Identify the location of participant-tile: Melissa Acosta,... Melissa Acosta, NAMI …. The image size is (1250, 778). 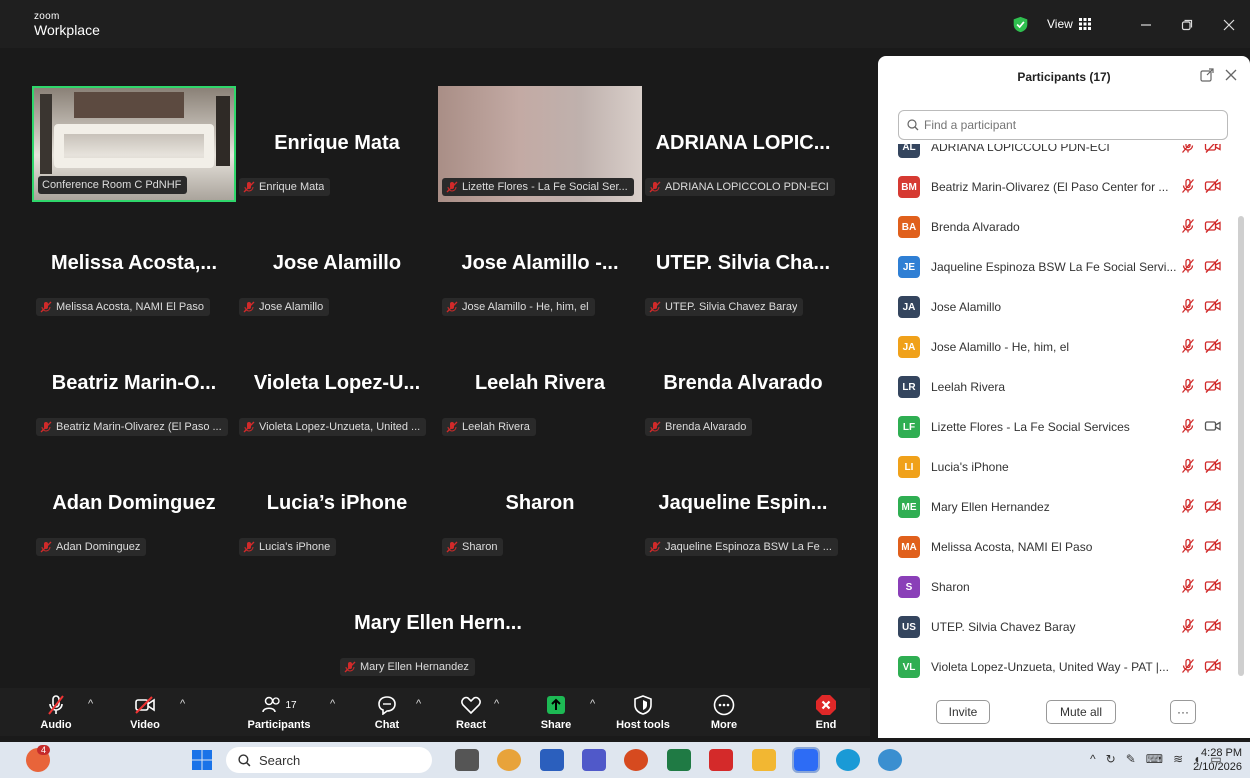
(134, 264).